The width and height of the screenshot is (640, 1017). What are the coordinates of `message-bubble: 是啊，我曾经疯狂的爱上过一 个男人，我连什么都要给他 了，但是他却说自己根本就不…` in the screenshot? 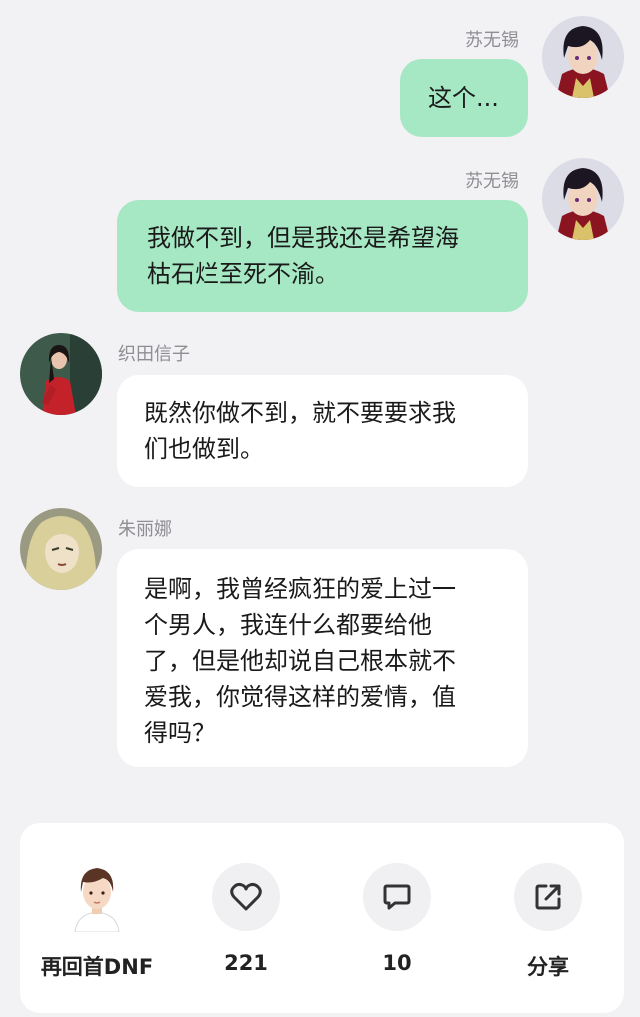 It's located at (322, 658).